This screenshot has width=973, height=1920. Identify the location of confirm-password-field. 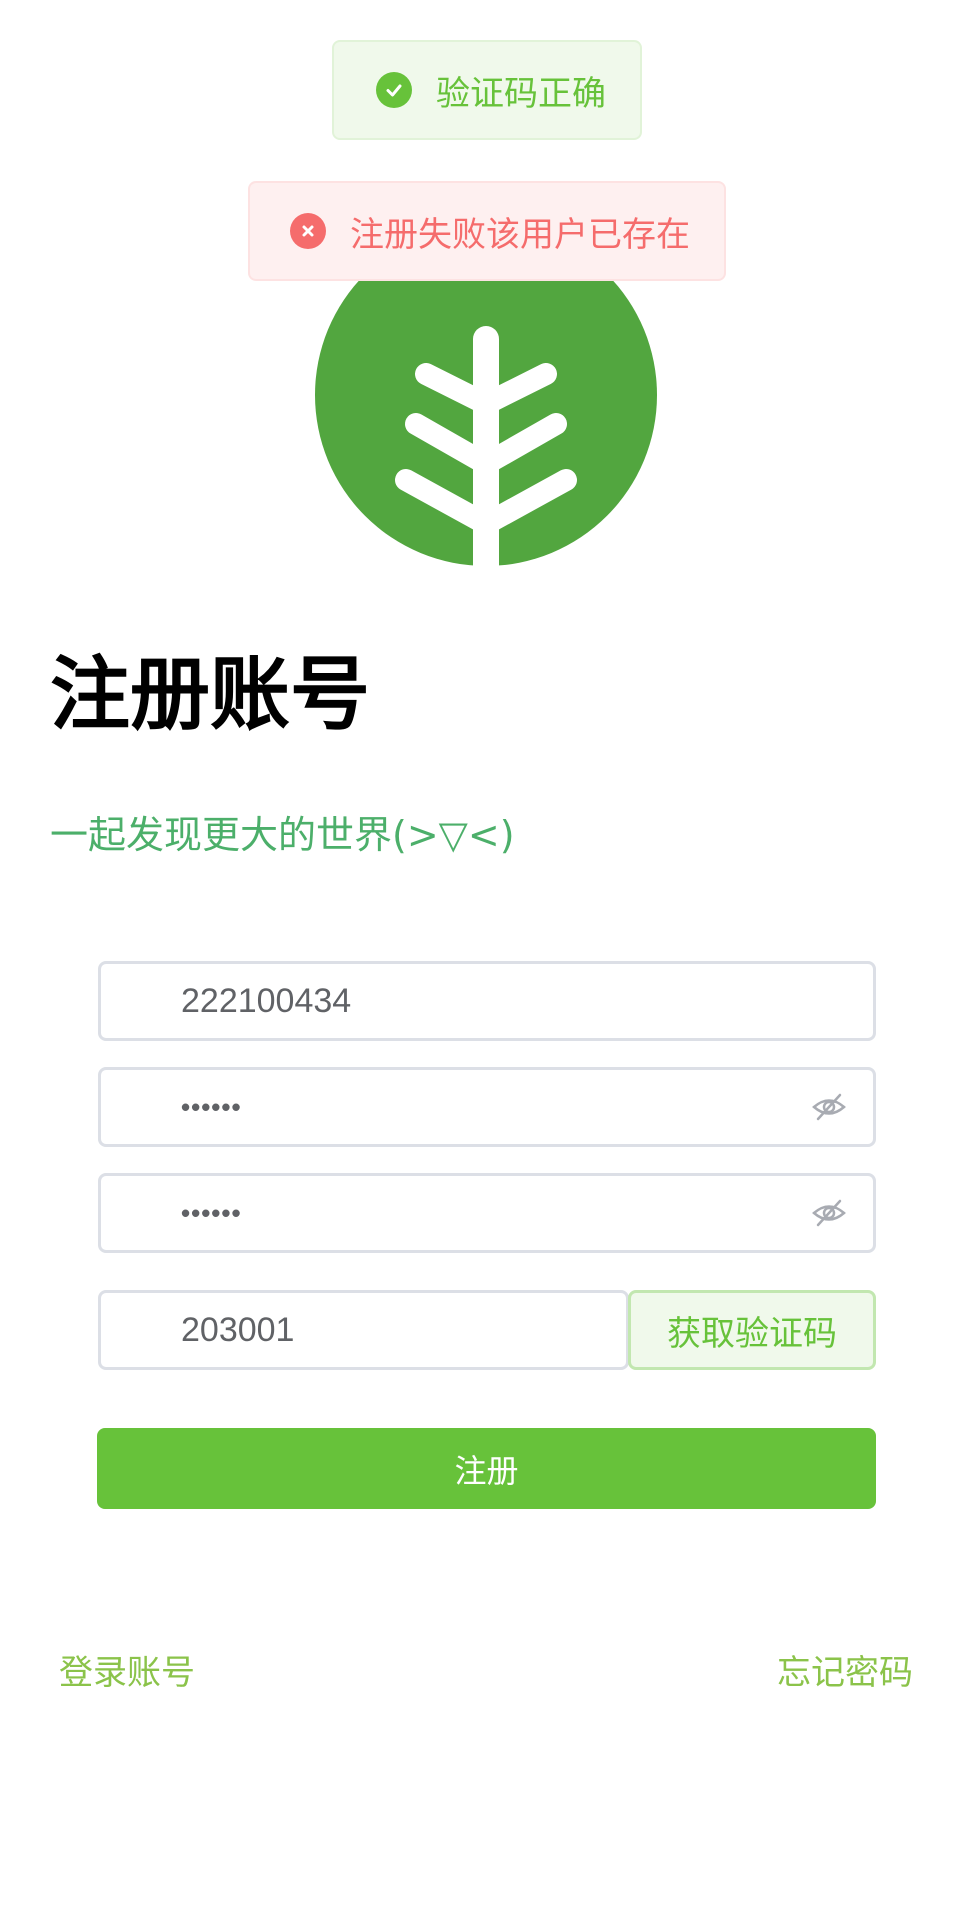
(487, 1213).